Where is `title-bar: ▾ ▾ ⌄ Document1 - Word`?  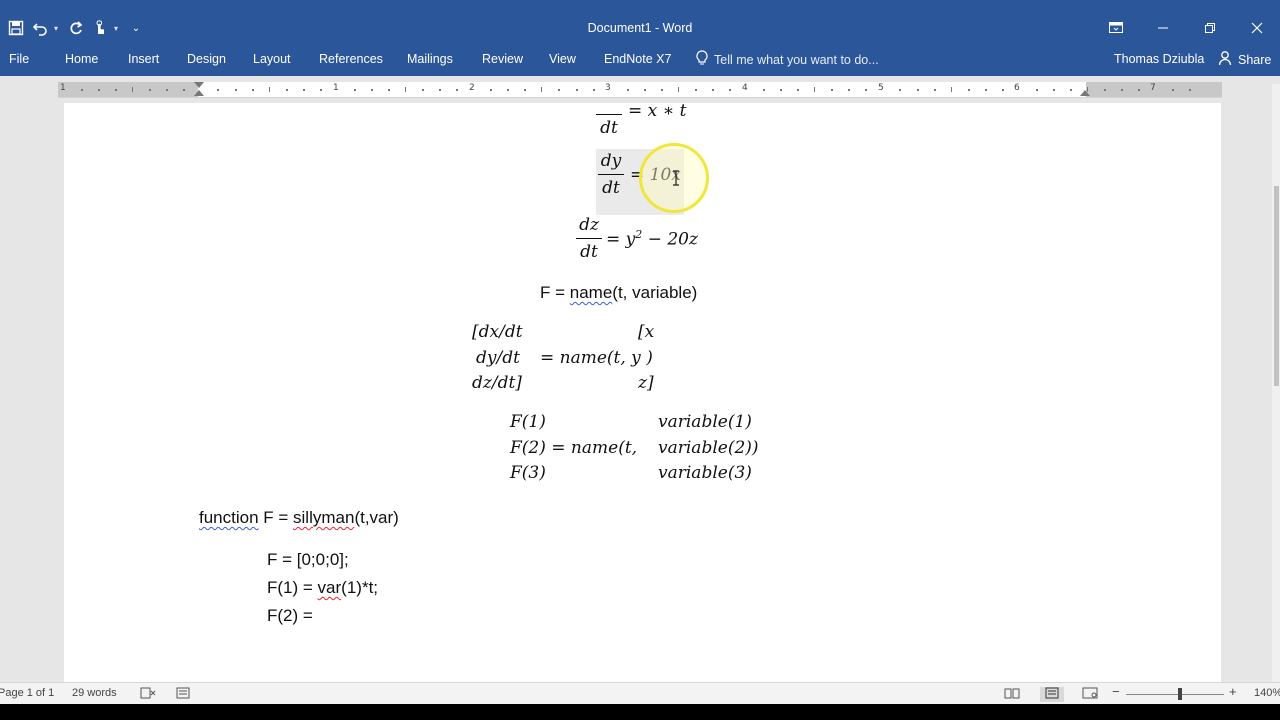
title-bar: ▾ ▾ ⌄ Document1 - Word is located at coordinates (640, 21).